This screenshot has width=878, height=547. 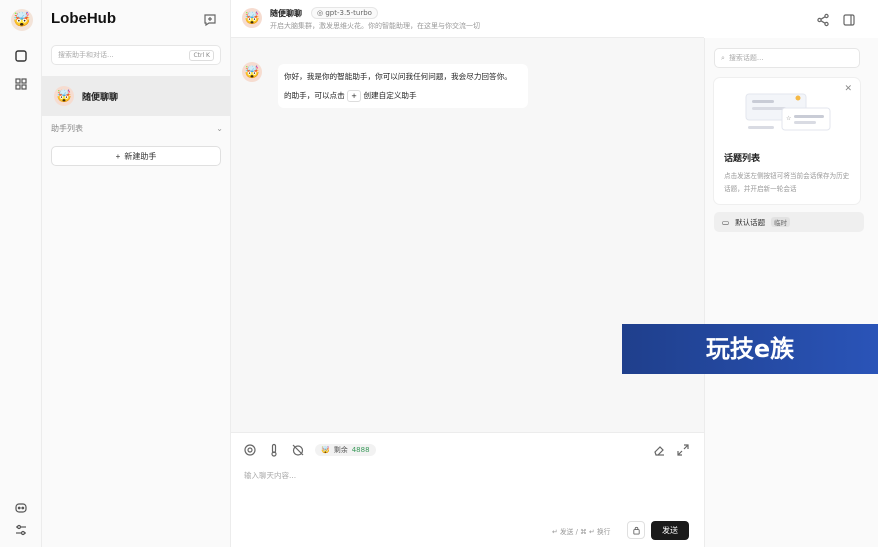 I want to click on temperature-icon, so click(x=274, y=450).